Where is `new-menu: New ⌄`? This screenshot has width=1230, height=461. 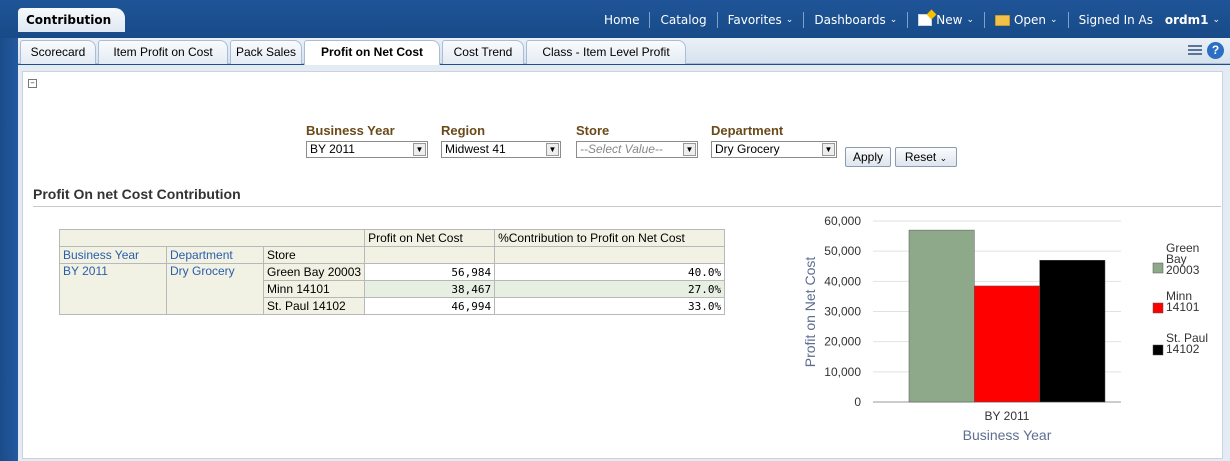 new-menu: New ⌄ is located at coordinates (945, 20).